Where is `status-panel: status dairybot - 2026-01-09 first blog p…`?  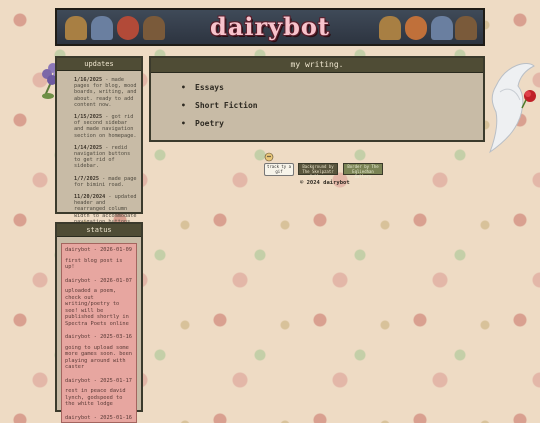
status-panel: status dairybot - 2026-01-09 first blog p… is located at coordinates (99, 322).